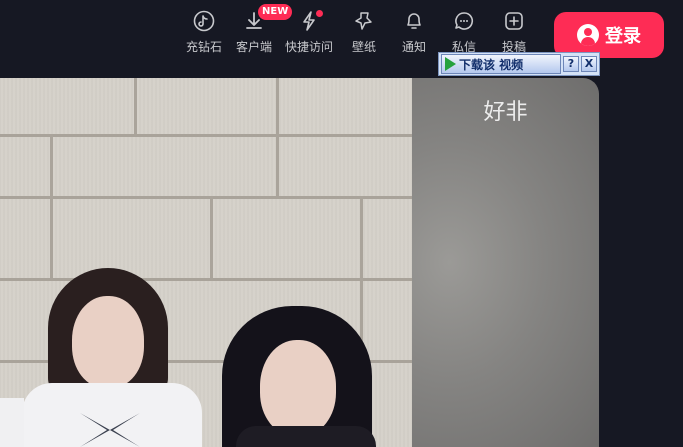  Describe the element at coordinates (309, 36) in the screenshot. I see `nav-item-quick-access: 快捷访问` at that location.